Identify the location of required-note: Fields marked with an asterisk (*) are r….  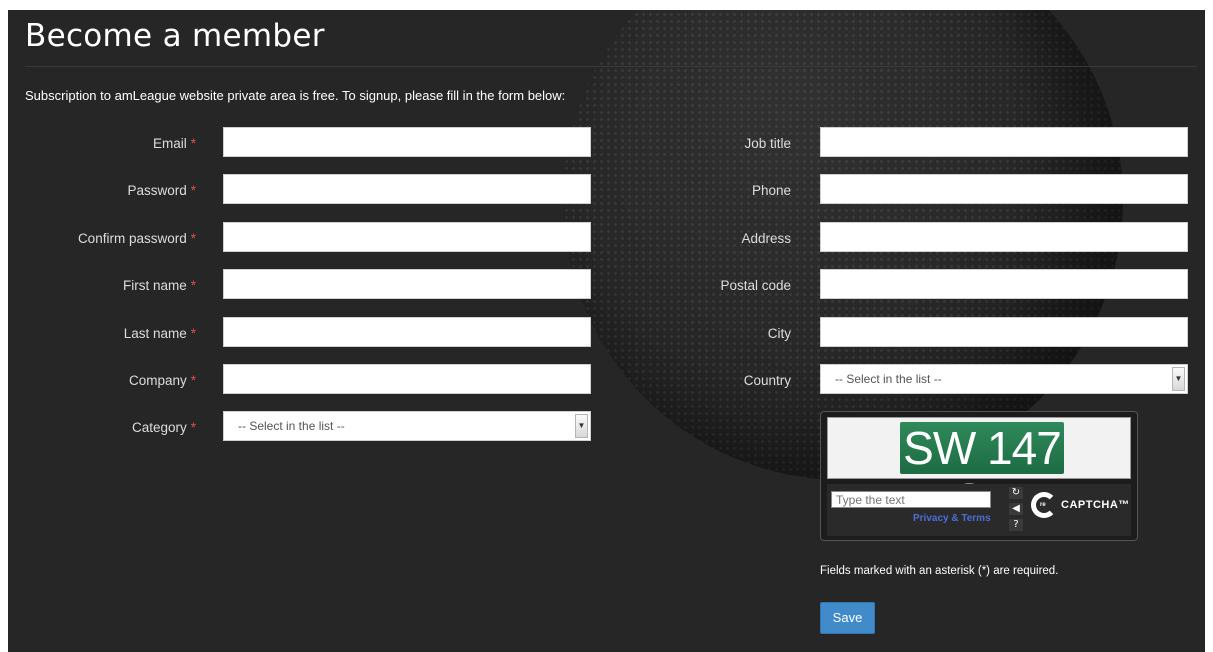
(939, 571).